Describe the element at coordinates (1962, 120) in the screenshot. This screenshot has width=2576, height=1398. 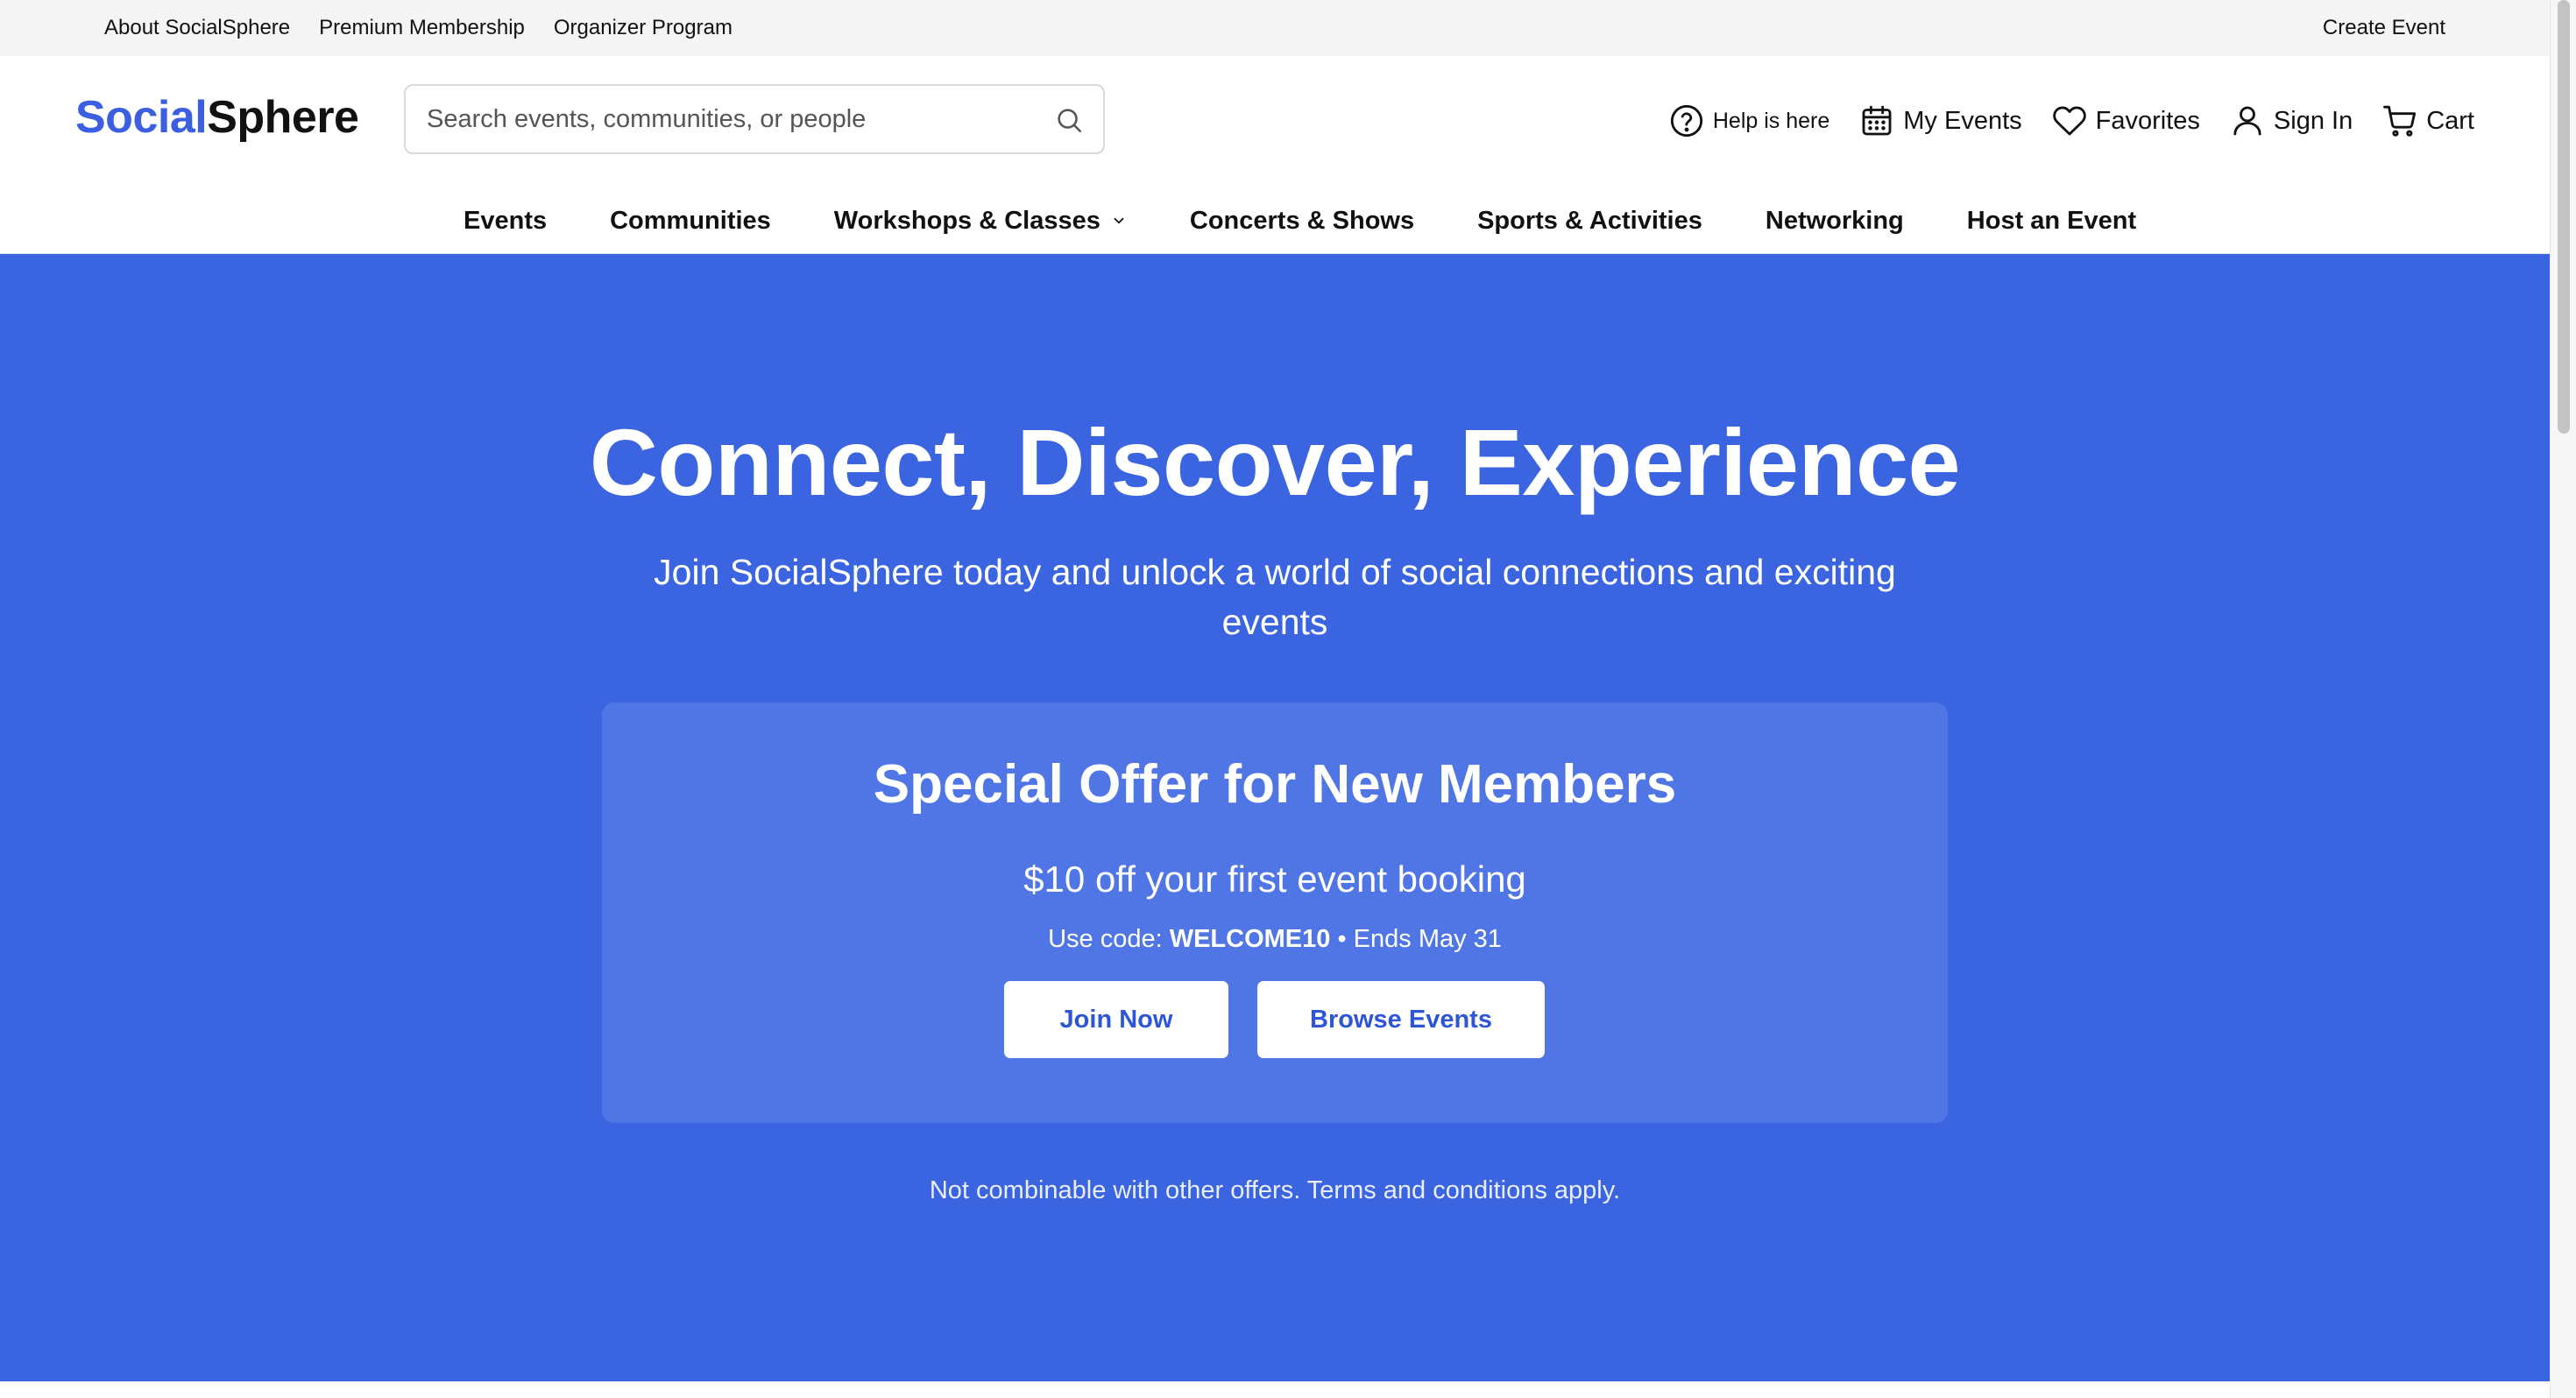
I see `my-events-label: My Events` at that location.